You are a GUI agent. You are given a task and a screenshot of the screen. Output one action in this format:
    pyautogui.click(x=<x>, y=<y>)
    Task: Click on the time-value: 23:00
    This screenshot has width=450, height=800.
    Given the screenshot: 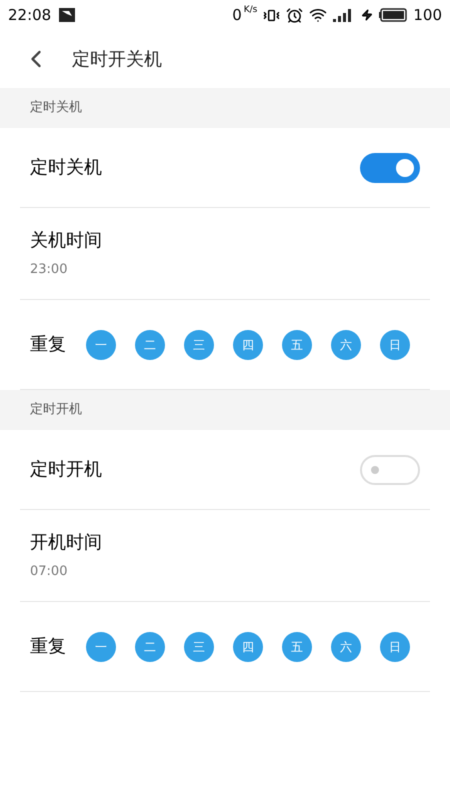 What is the action you would take?
    pyautogui.click(x=49, y=270)
    